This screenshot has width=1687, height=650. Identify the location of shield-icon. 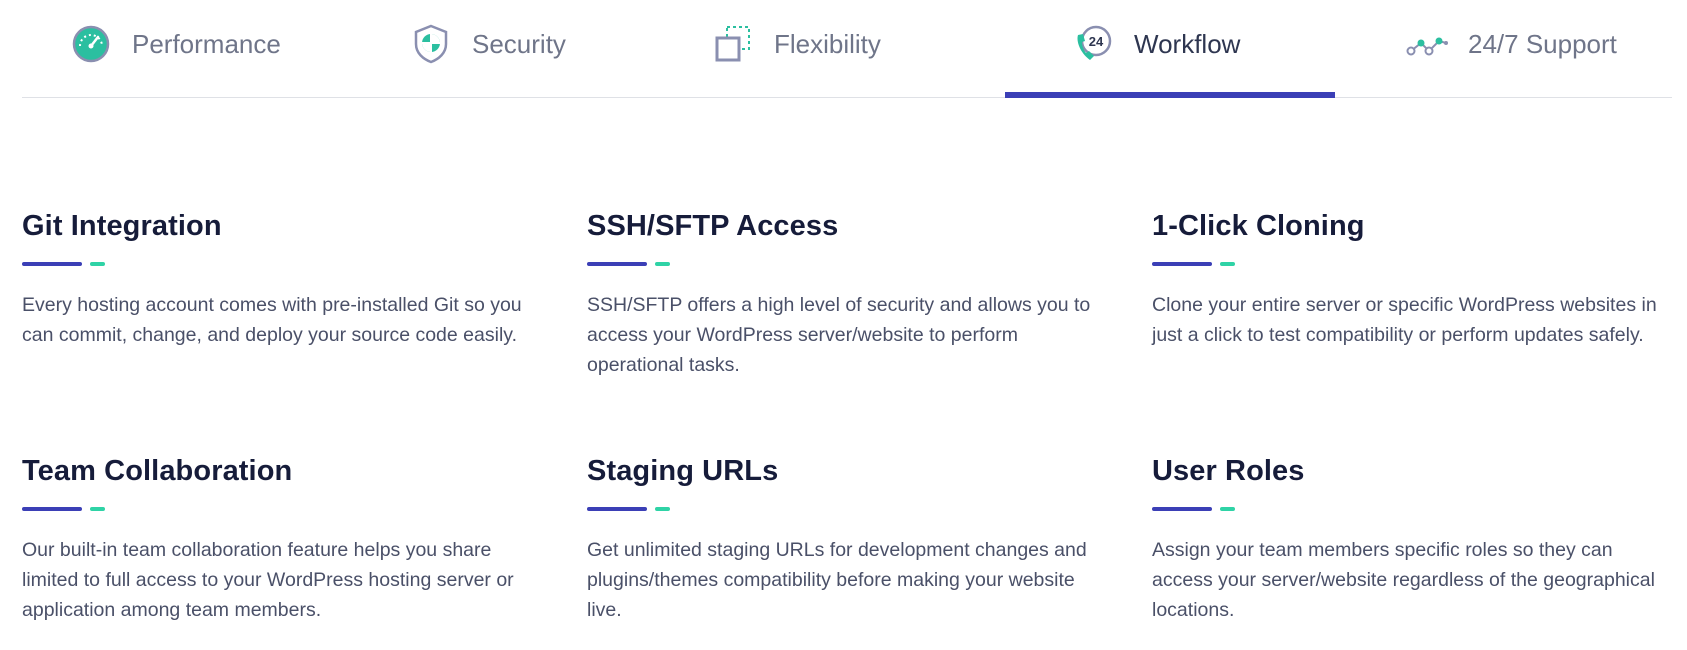
(431, 44).